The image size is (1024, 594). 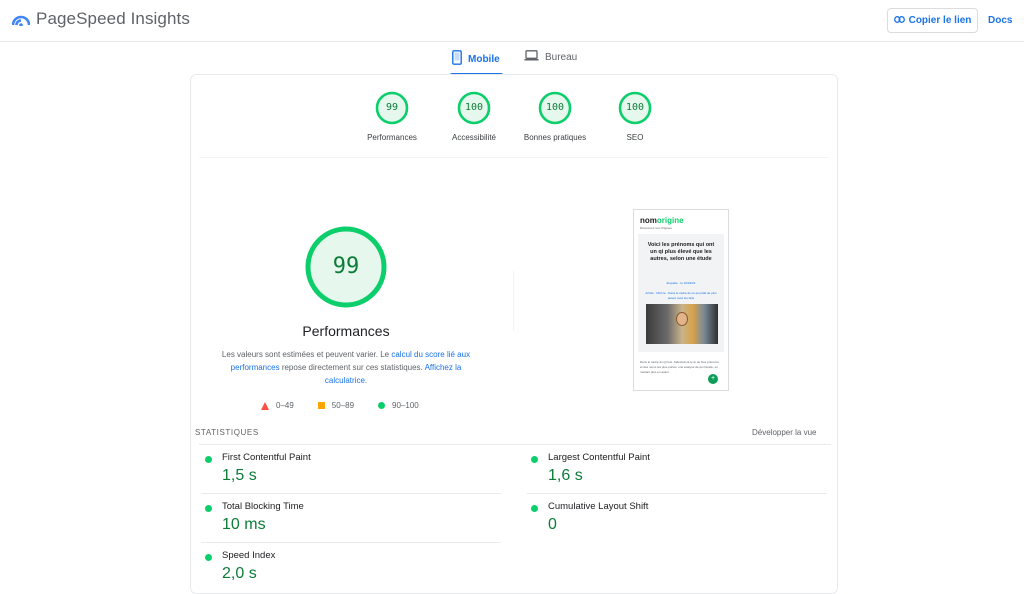 I want to click on metric-name: Total Blocking Time, so click(x=263, y=506).